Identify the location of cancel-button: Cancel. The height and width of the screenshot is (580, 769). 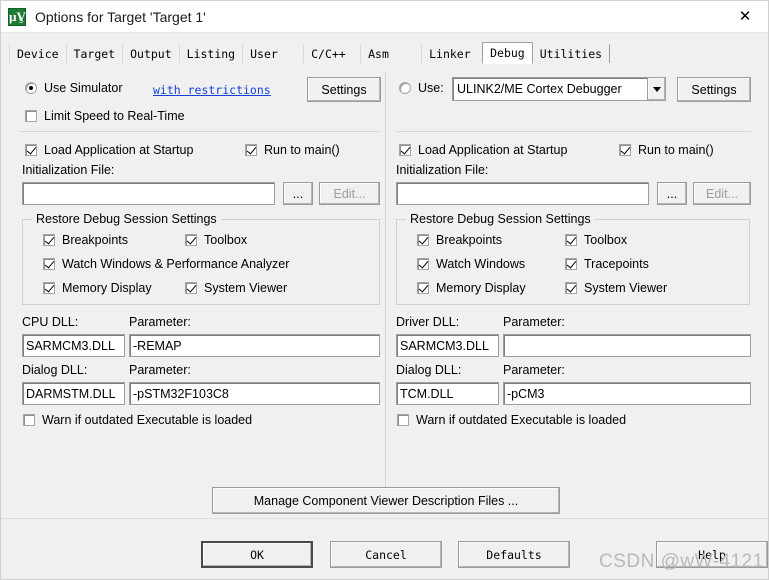
(386, 554).